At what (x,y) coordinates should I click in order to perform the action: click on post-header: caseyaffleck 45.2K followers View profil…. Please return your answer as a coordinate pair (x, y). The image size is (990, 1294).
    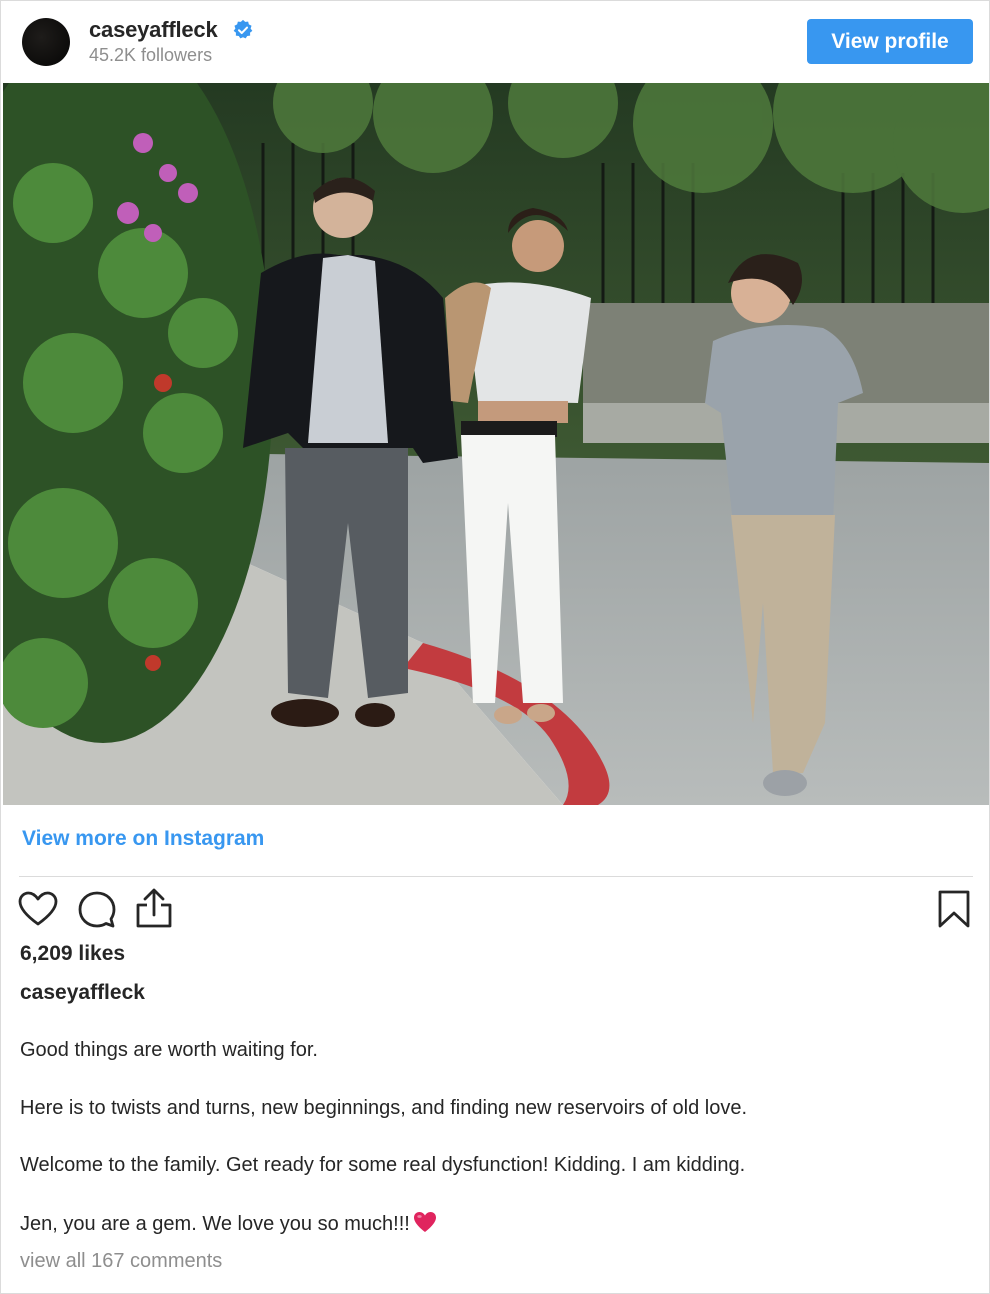
    Looking at the image, I should click on (495, 42).